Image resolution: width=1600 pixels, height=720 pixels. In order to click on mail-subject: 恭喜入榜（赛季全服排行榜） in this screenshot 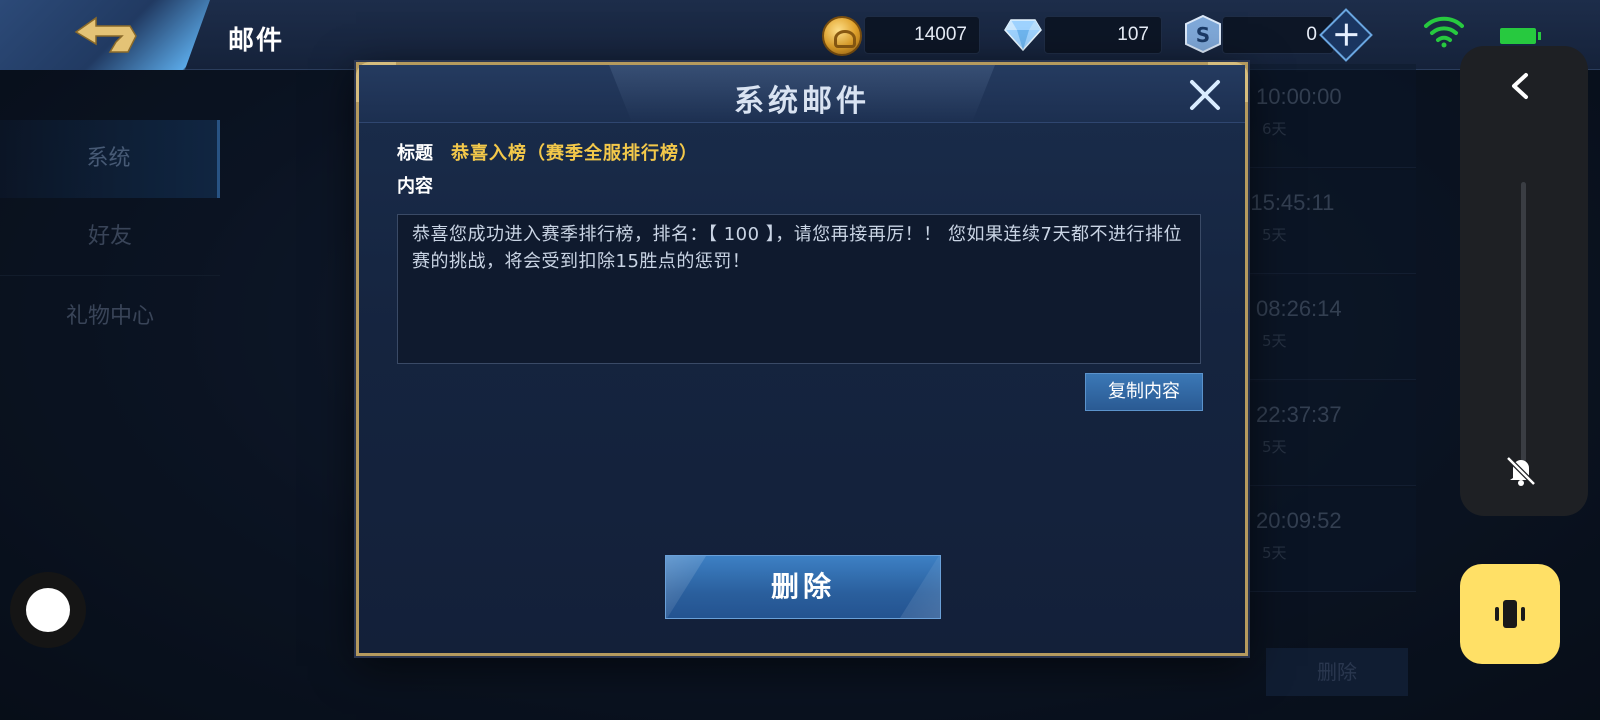, I will do `click(574, 153)`.